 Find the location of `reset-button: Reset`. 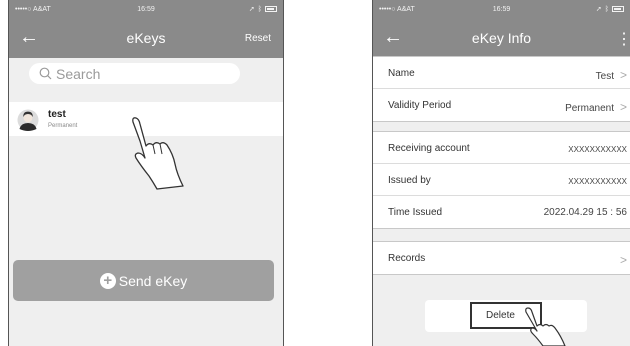

reset-button: Reset is located at coordinates (258, 38).